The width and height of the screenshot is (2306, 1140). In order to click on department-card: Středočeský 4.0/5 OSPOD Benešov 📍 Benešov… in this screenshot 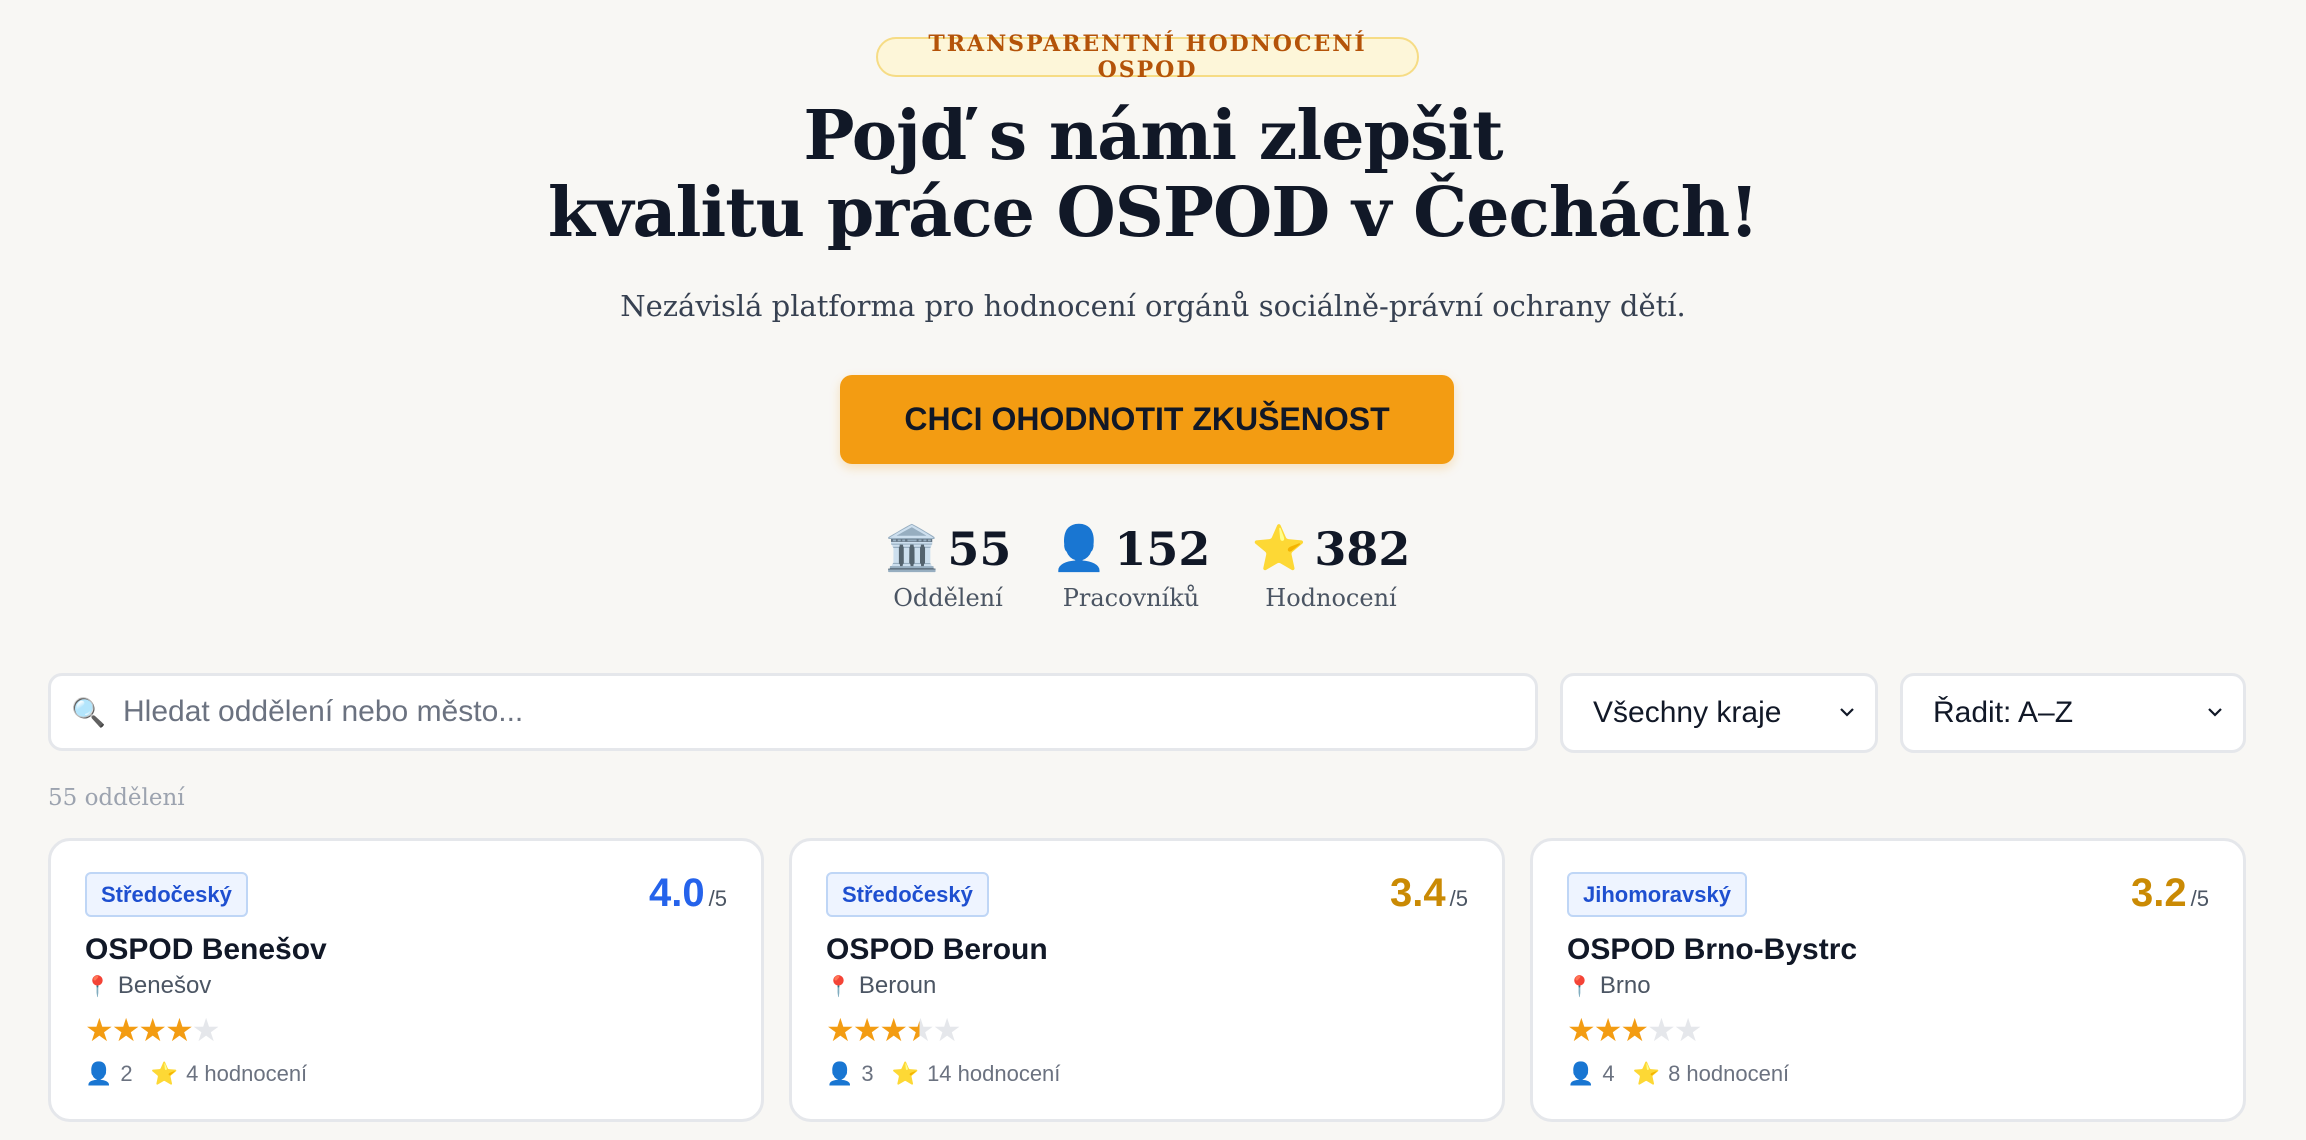, I will do `click(406, 980)`.